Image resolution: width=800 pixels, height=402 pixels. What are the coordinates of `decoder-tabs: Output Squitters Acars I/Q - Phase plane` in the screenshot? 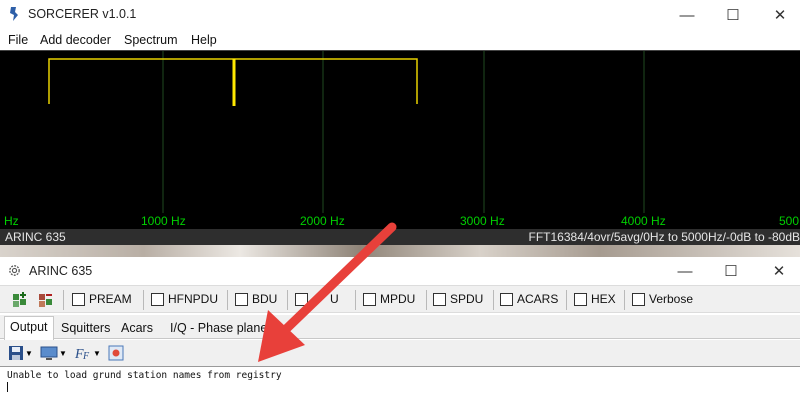 It's located at (400, 327).